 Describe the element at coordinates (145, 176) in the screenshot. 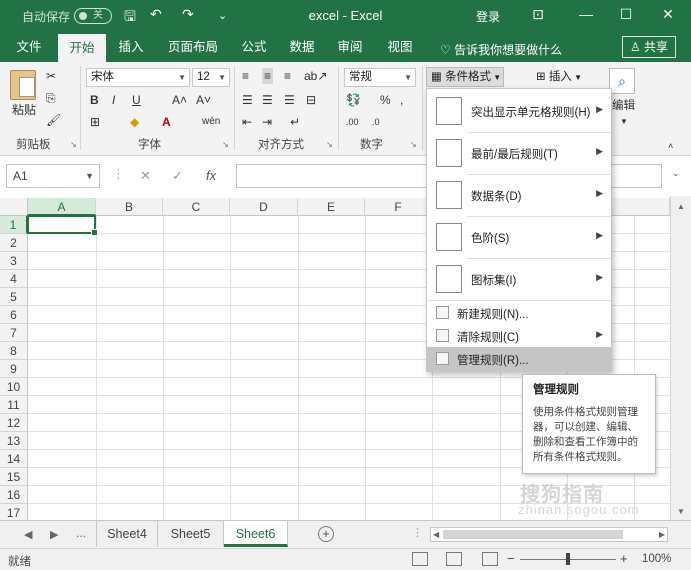

I see `cancel-icon: ✕` at that location.